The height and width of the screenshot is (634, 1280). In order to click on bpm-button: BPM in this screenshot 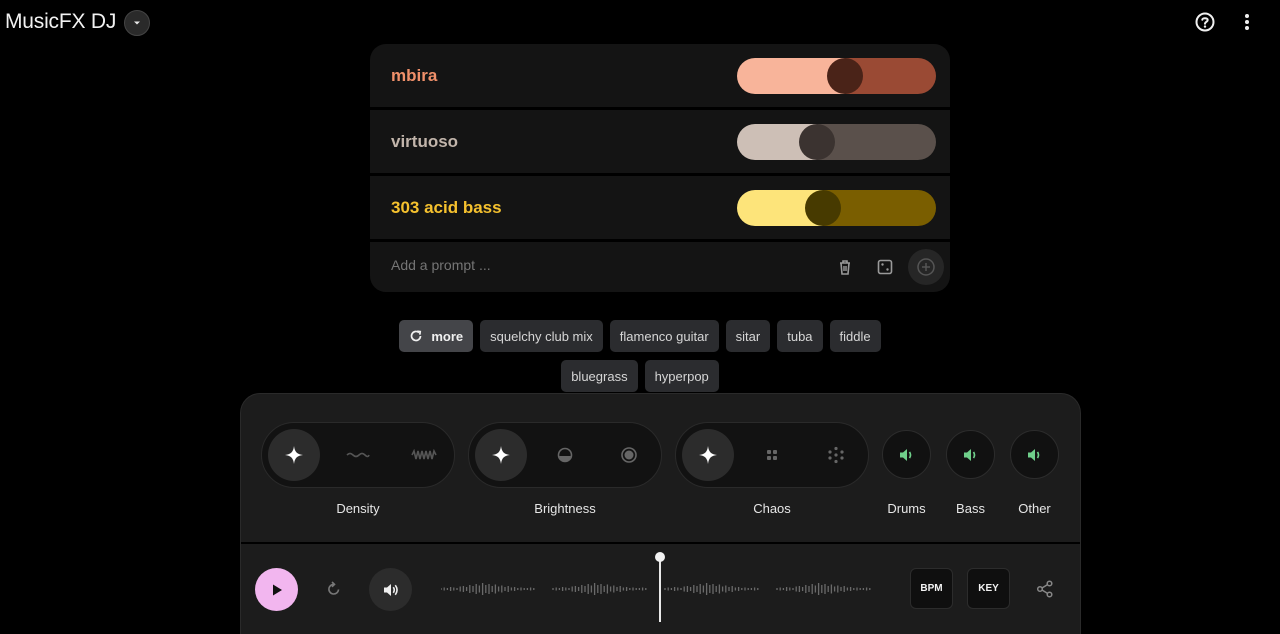, I will do `click(931, 588)`.